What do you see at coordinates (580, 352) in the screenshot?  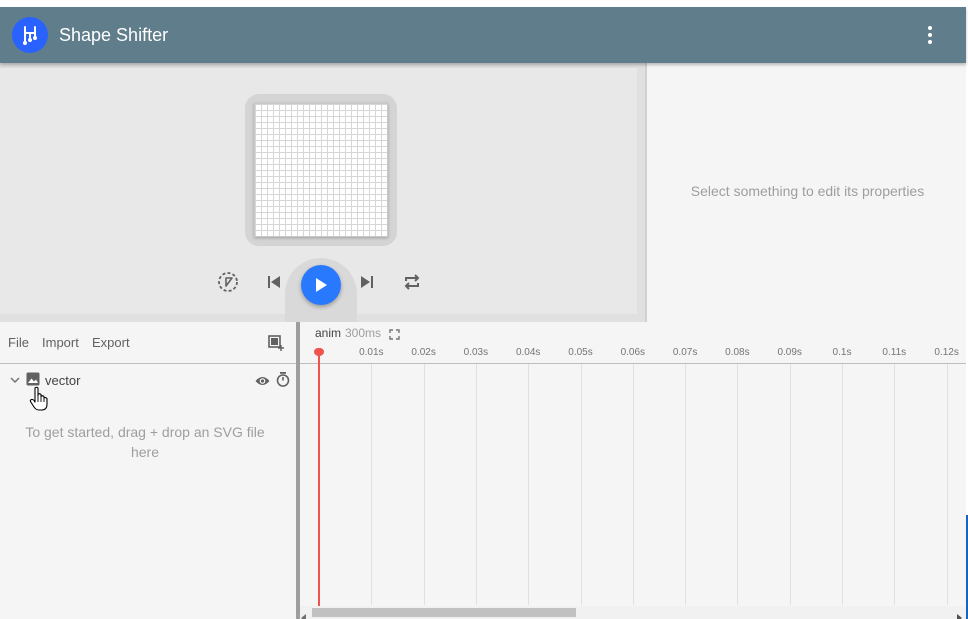 I see `timeline-tick-label: 0.05s` at bounding box center [580, 352].